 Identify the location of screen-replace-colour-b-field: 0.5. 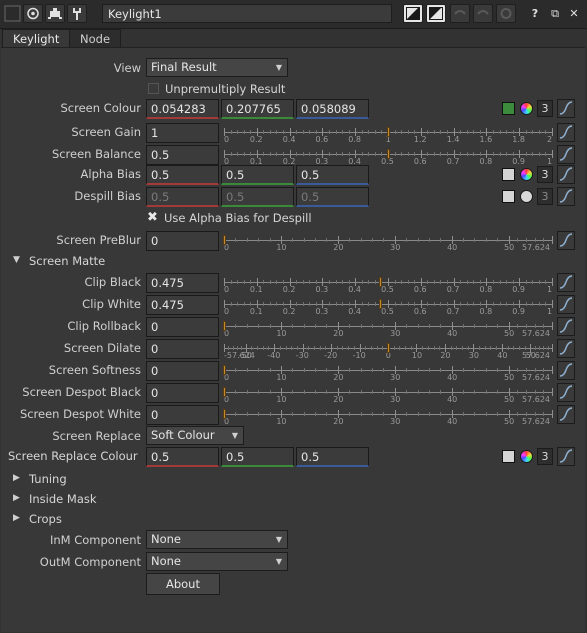
(332, 457).